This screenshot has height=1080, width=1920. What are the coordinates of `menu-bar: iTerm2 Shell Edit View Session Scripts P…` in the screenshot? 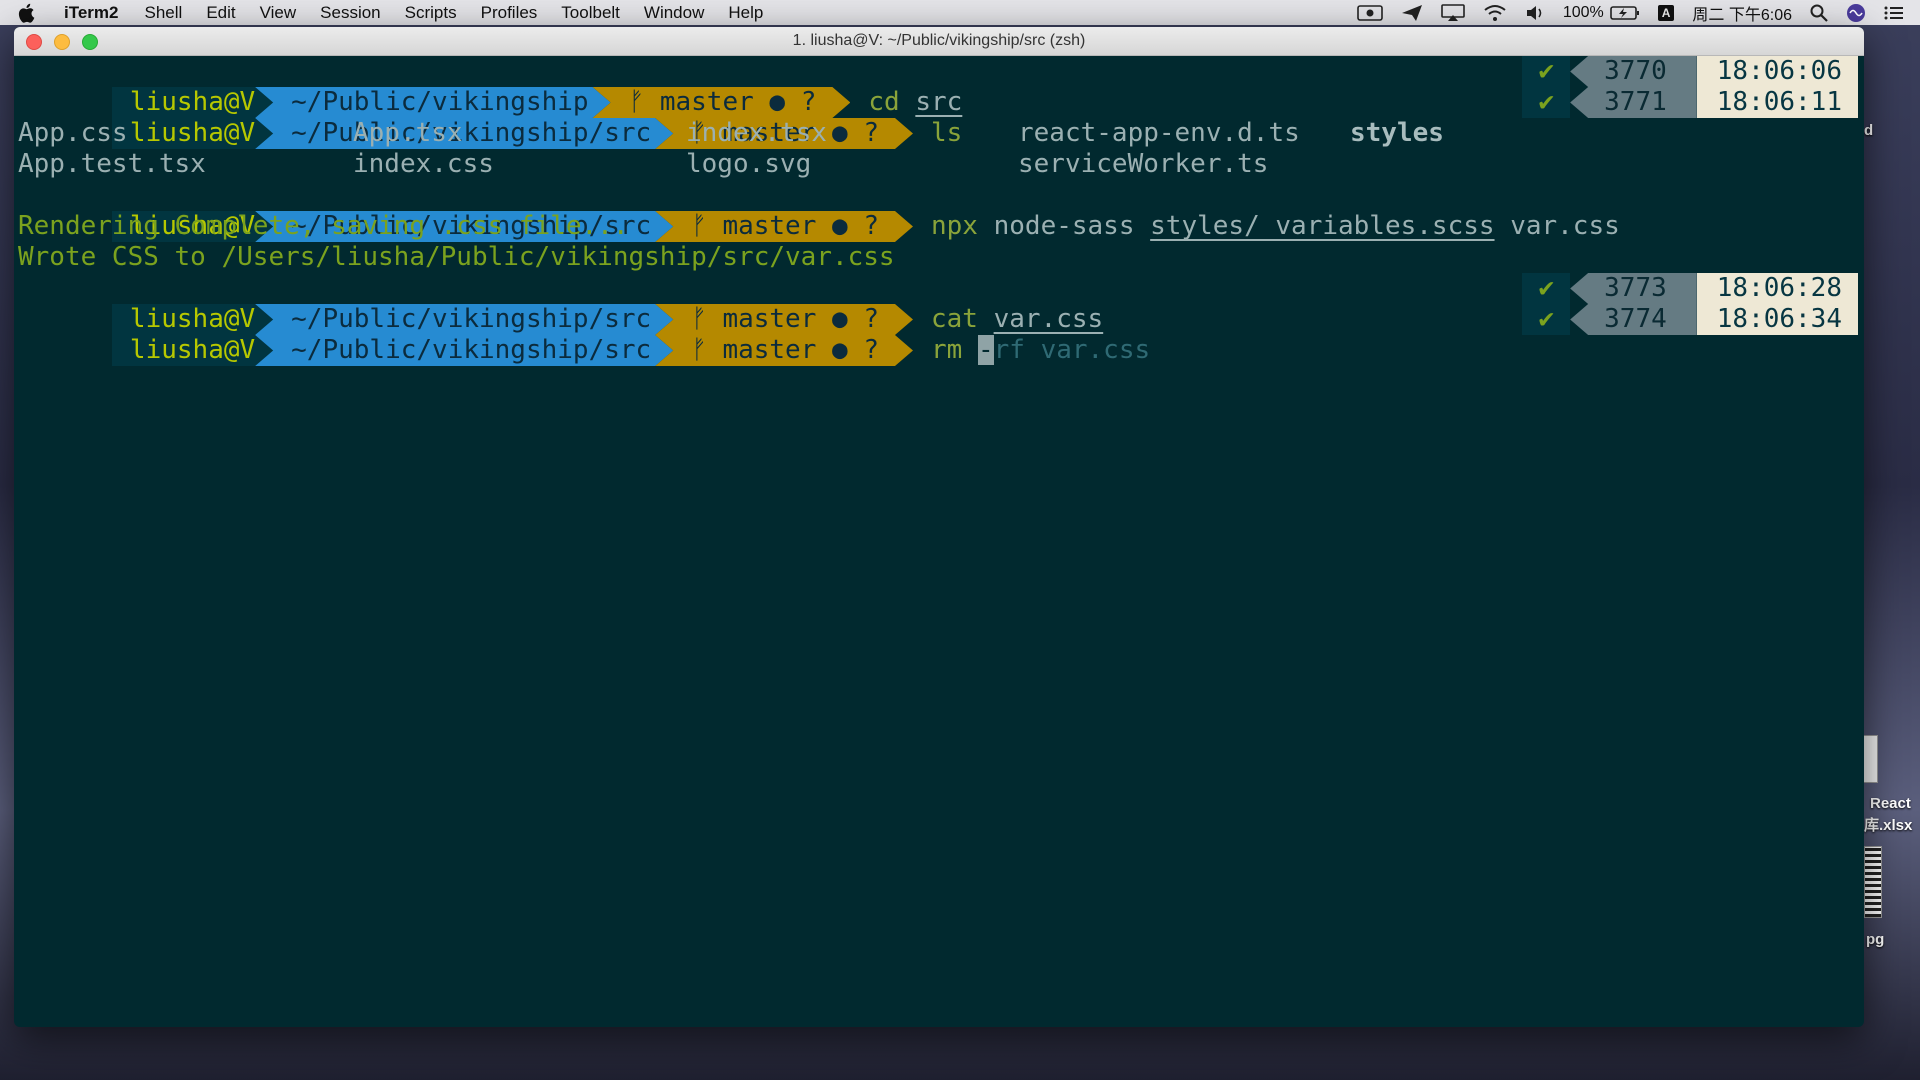 It's located at (960, 12).